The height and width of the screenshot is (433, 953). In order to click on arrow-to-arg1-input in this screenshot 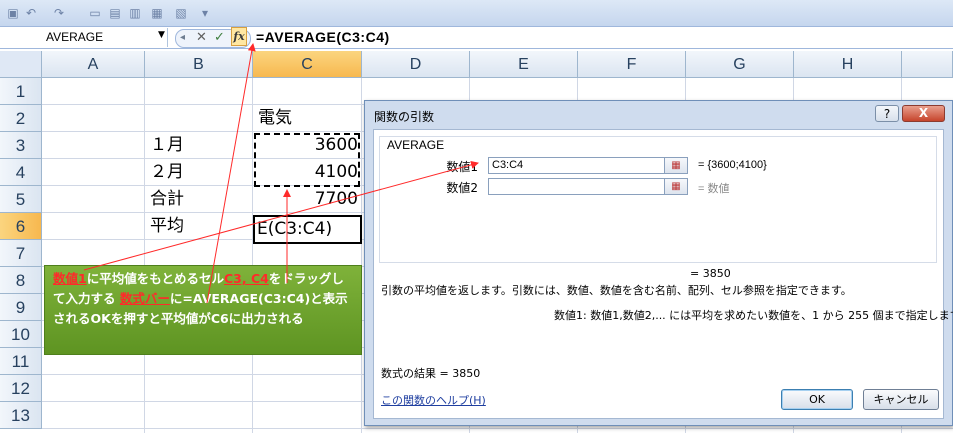, I will do `click(281, 215)`.